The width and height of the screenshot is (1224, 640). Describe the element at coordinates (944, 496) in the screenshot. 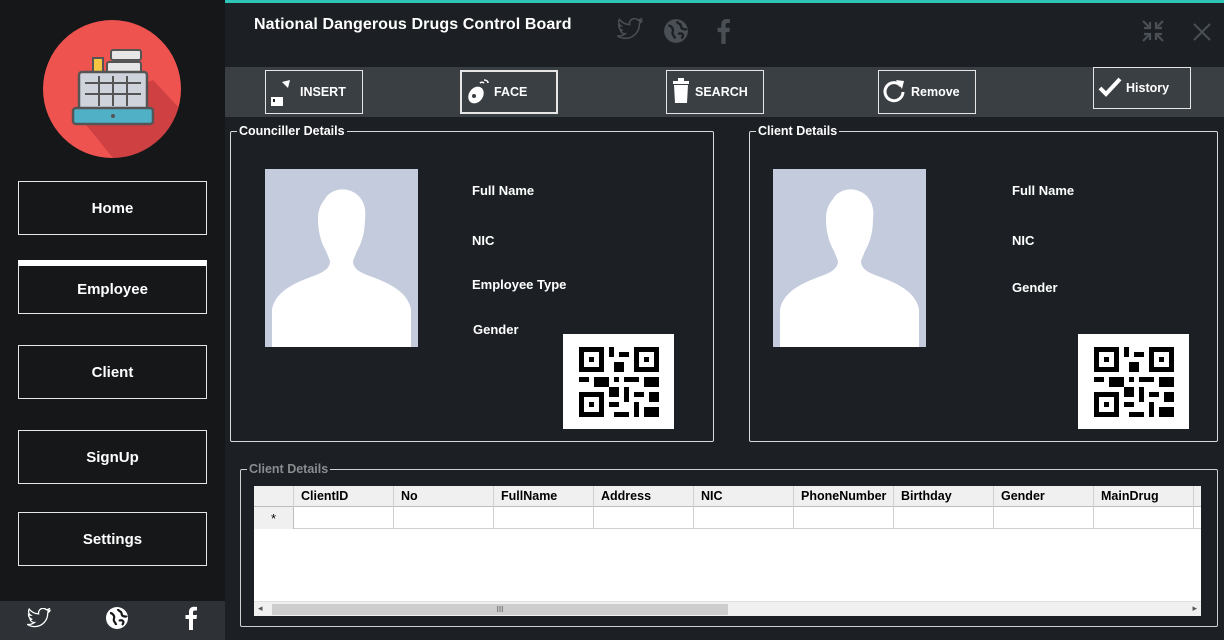

I see `column-header: Birthday` at that location.